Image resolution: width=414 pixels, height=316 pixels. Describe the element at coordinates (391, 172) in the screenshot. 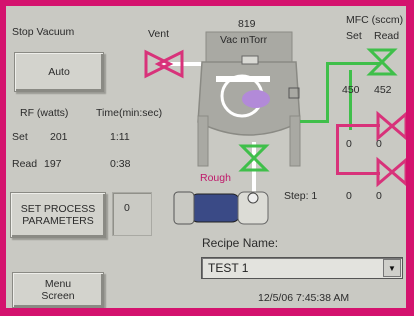

I see `mfc-valve-3-icon` at that location.